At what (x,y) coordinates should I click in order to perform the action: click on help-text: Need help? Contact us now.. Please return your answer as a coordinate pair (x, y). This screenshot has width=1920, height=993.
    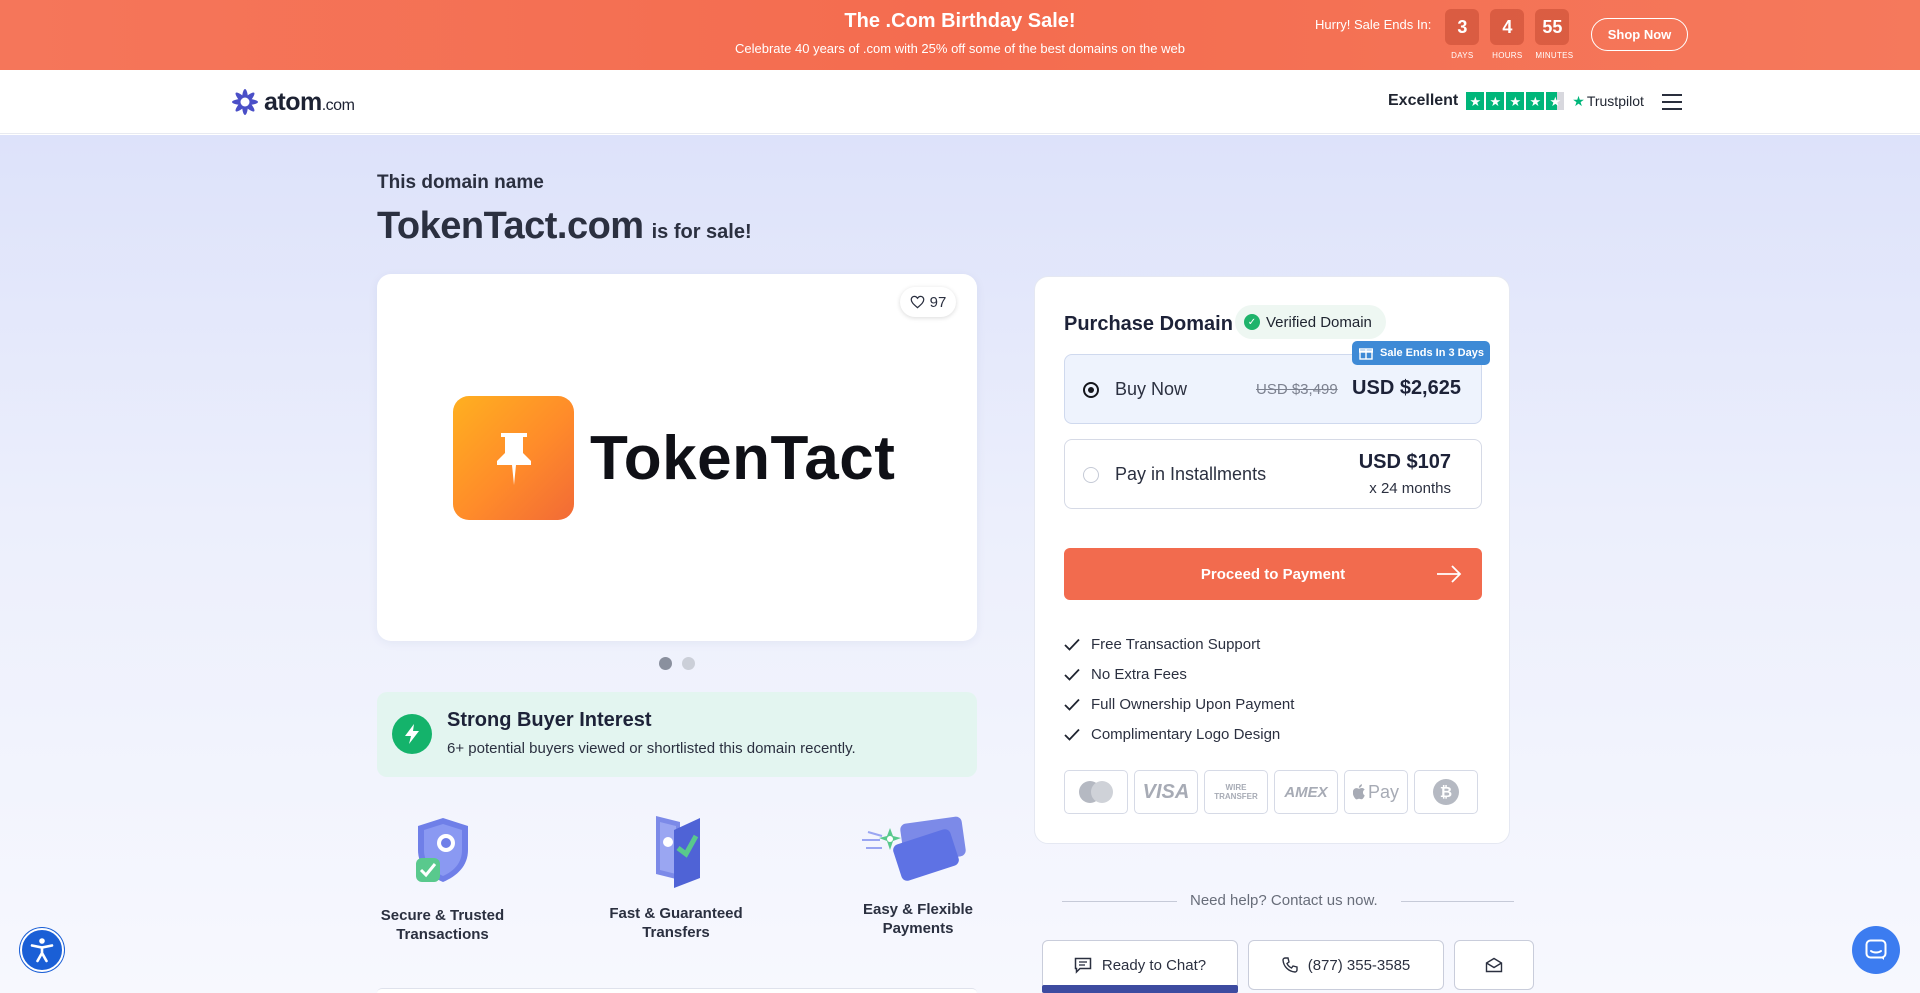
    Looking at the image, I should click on (1284, 900).